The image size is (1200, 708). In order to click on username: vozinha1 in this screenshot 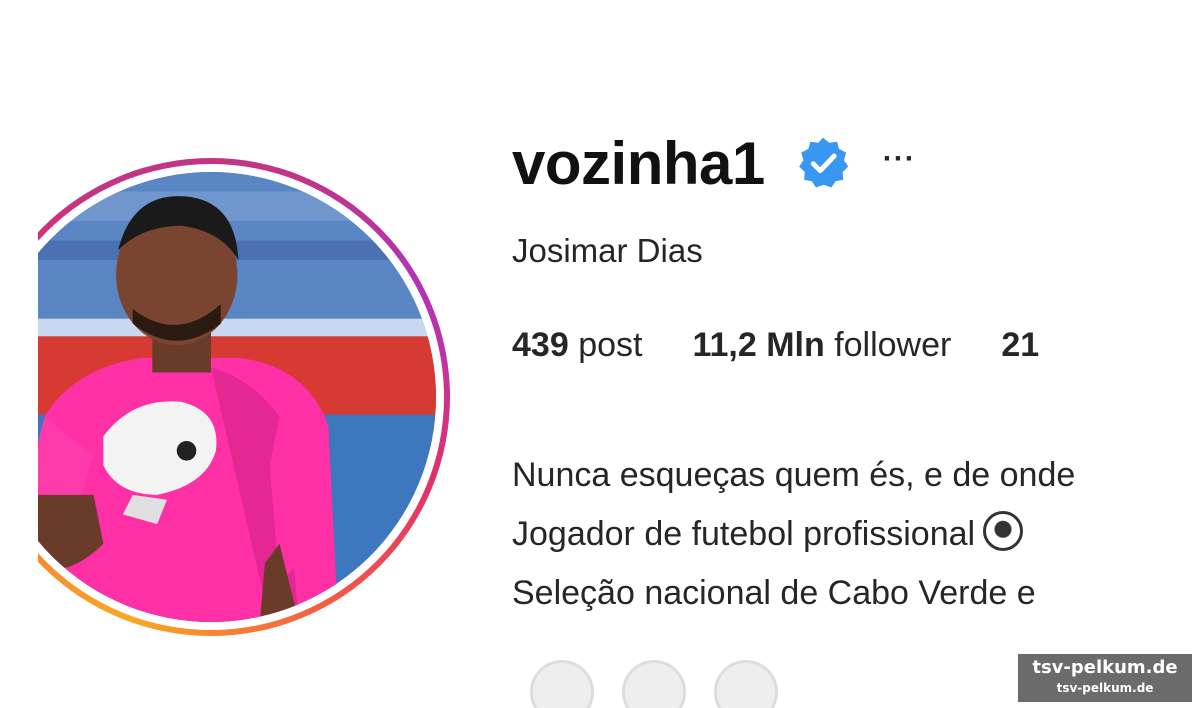, I will do `click(638, 163)`.